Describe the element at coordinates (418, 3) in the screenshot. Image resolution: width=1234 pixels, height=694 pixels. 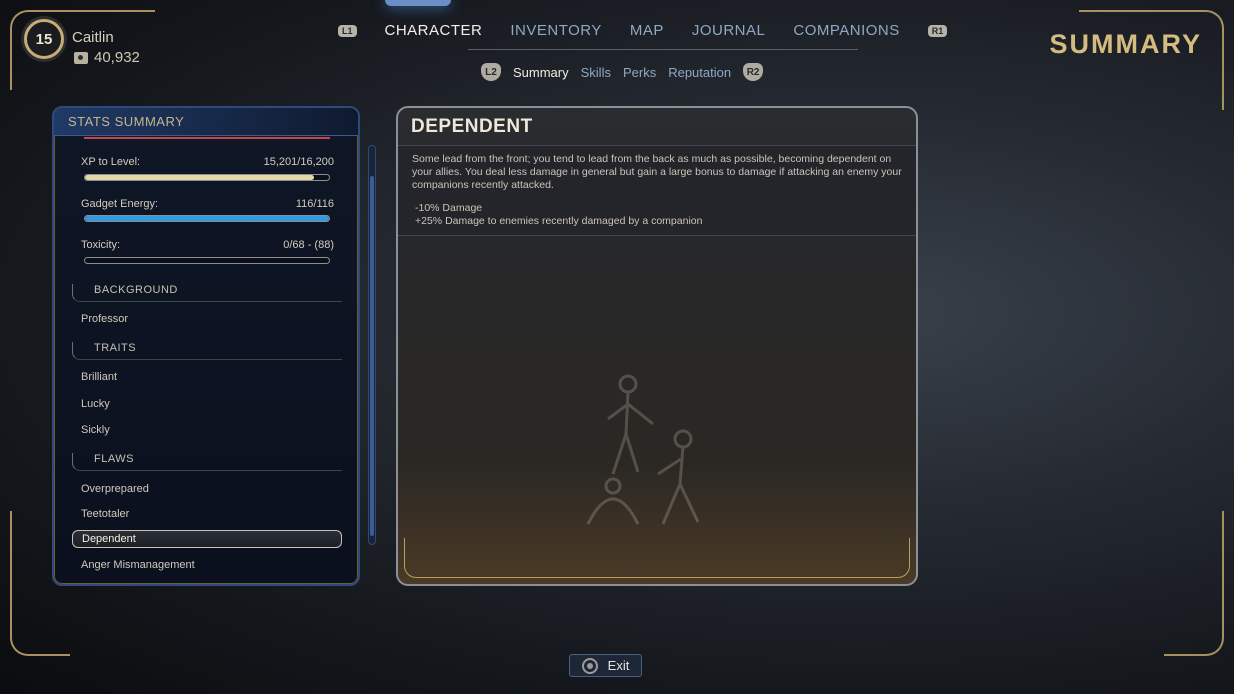
I see `active-tab-glow` at that location.